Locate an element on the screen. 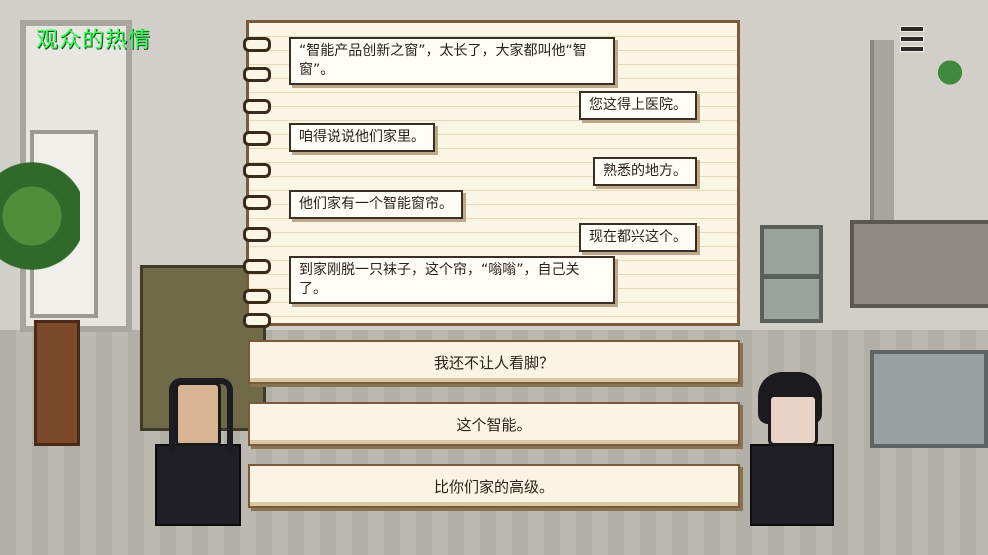 Image resolution: width=988 pixels, height=555 pixels. hamburger-menu-icon is located at coordinates (912, 39).